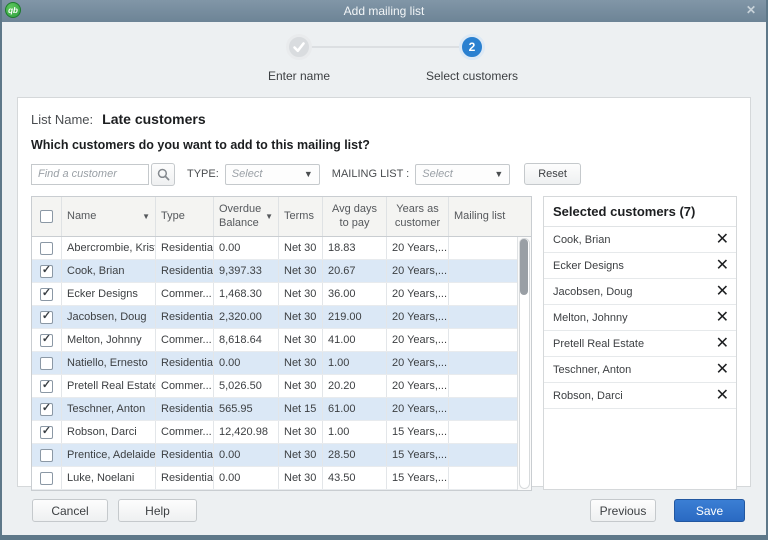 The image size is (768, 540). What do you see at coordinates (592, 369) in the screenshot?
I see `selected-customer-name: Teschner, Anton` at bounding box center [592, 369].